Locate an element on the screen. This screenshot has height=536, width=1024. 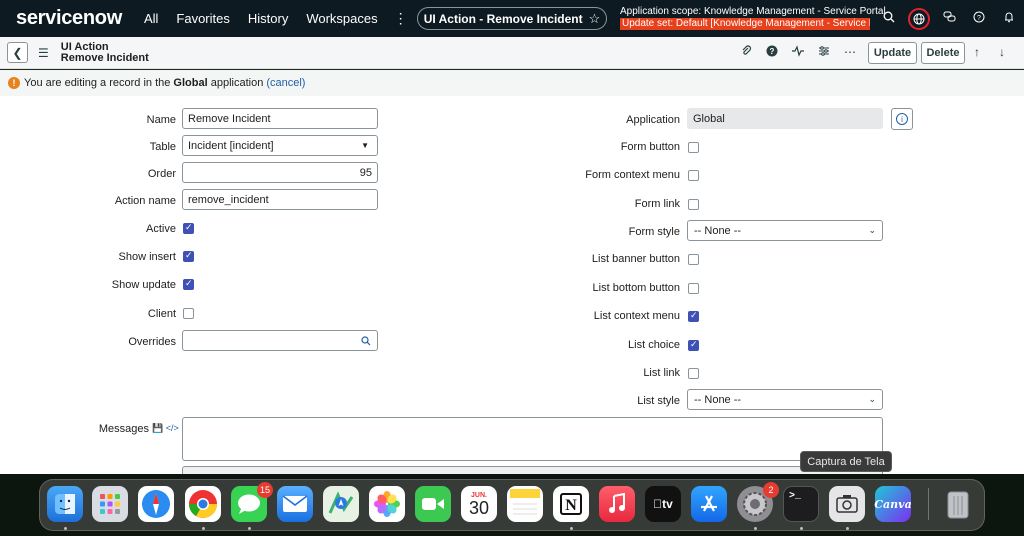
list-style-label: List style is located at coordinates (658, 401).